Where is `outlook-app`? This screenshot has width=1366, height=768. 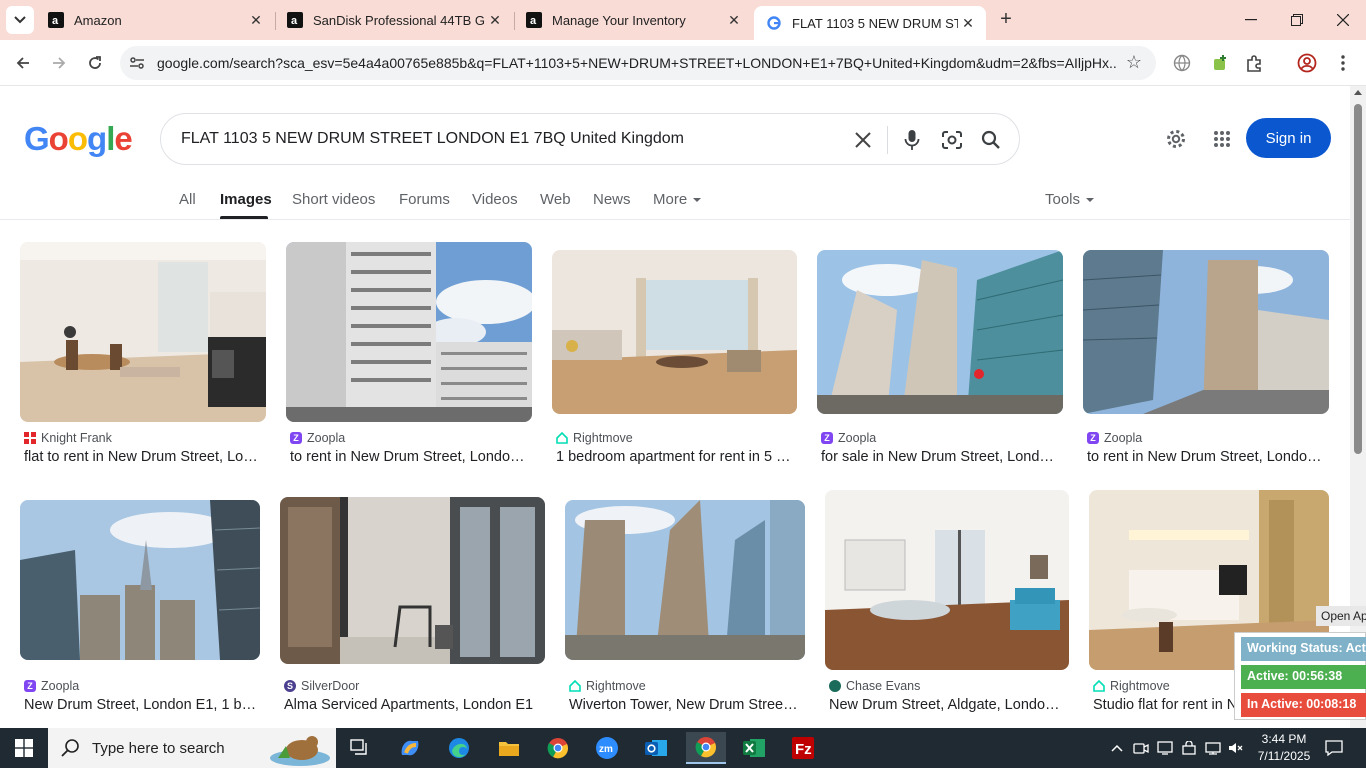
outlook-app is located at coordinates (656, 748).